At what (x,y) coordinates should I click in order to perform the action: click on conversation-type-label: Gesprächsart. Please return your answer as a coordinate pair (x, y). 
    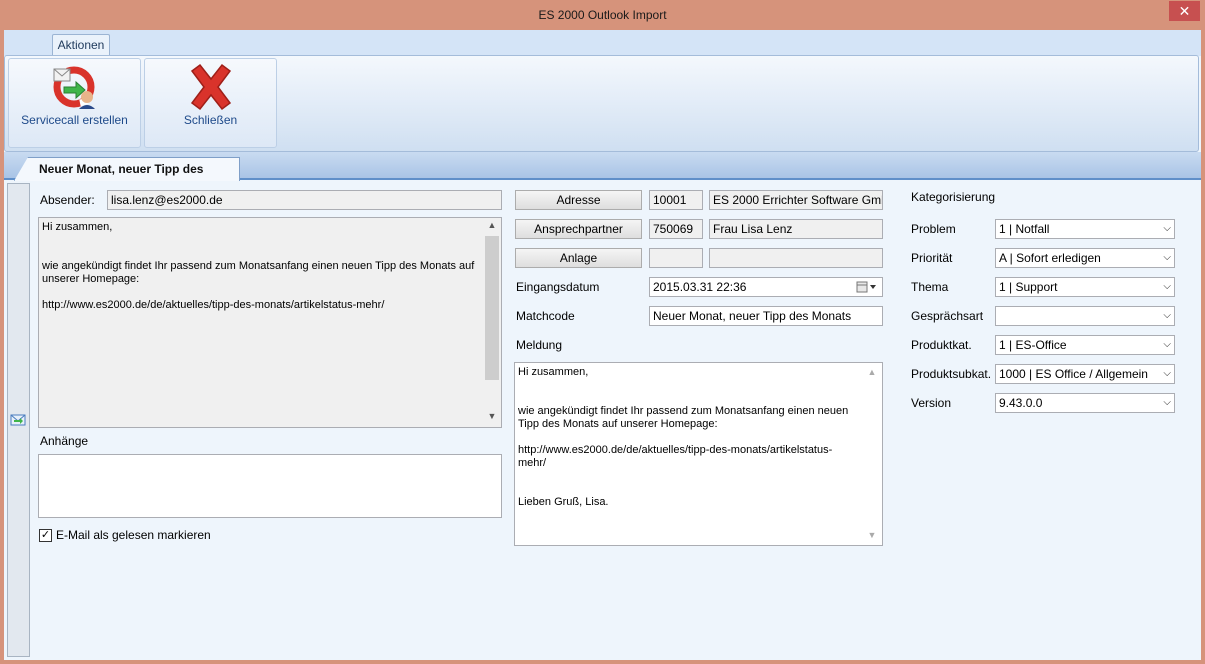
    Looking at the image, I should click on (947, 316).